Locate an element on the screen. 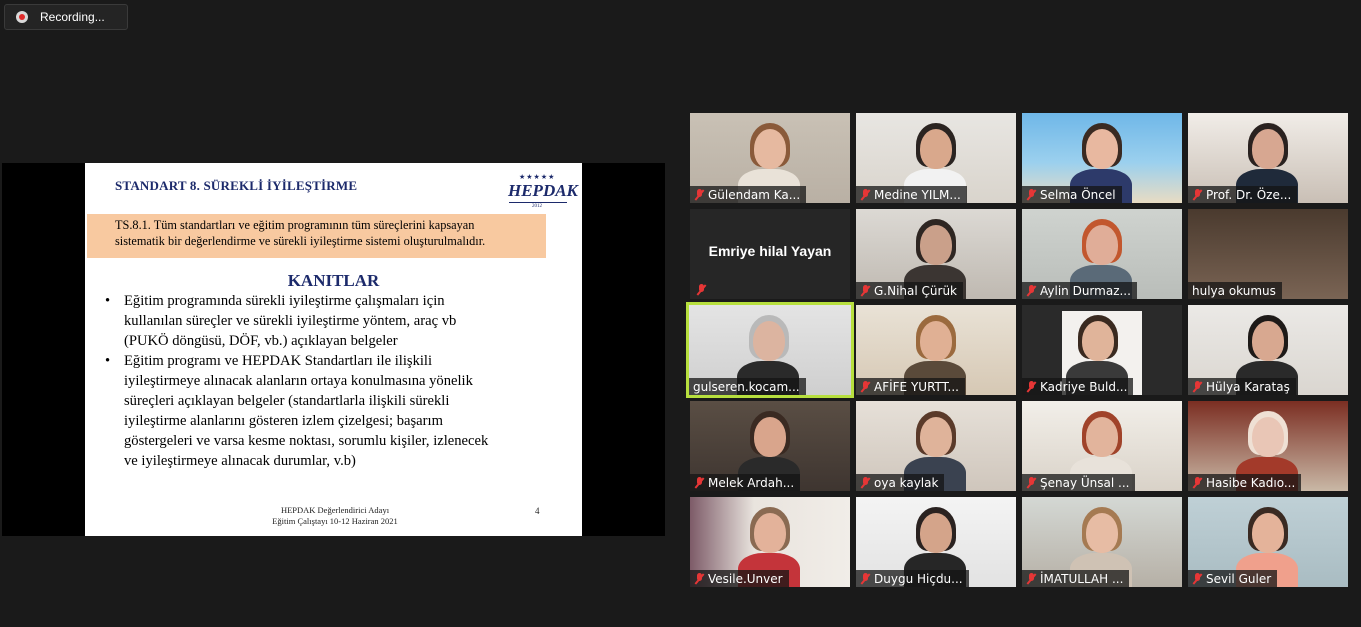 This screenshot has height=627, width=1361. participant-name: Selma Öncel is located at coordinates (1078, 194).